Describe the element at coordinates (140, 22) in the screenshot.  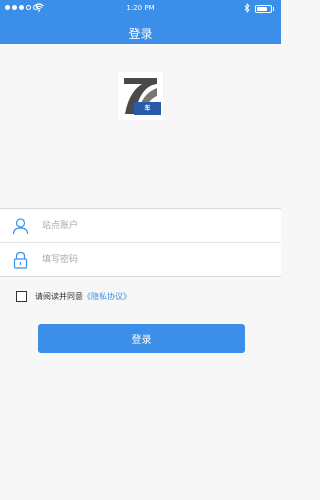
I see `app-header: 1:20 PM 登录` at that location.